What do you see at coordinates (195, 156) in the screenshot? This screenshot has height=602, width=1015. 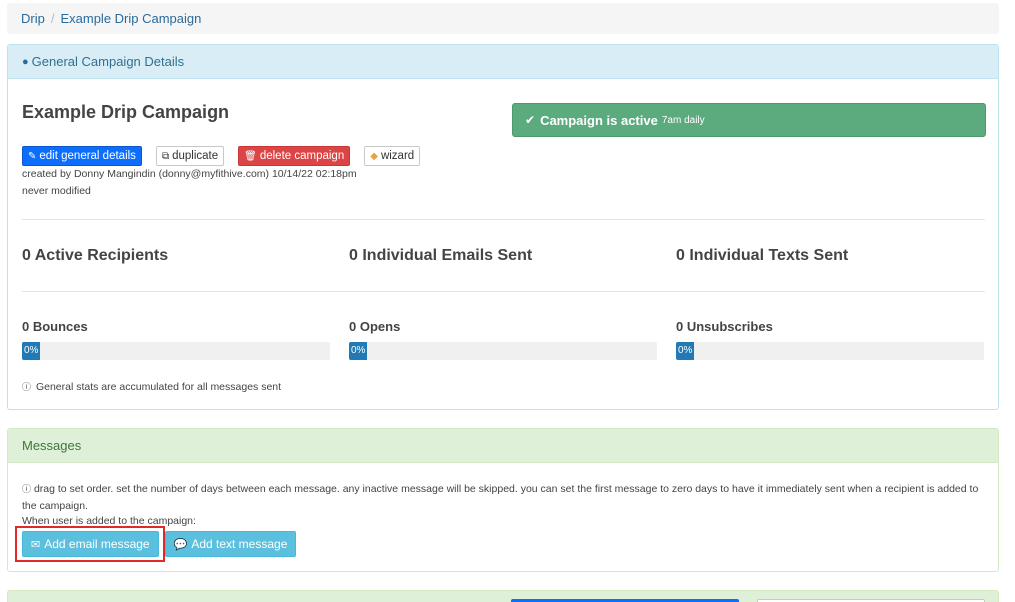 I see `duplicate-label: duplicate` at bounding box center [195, 156].